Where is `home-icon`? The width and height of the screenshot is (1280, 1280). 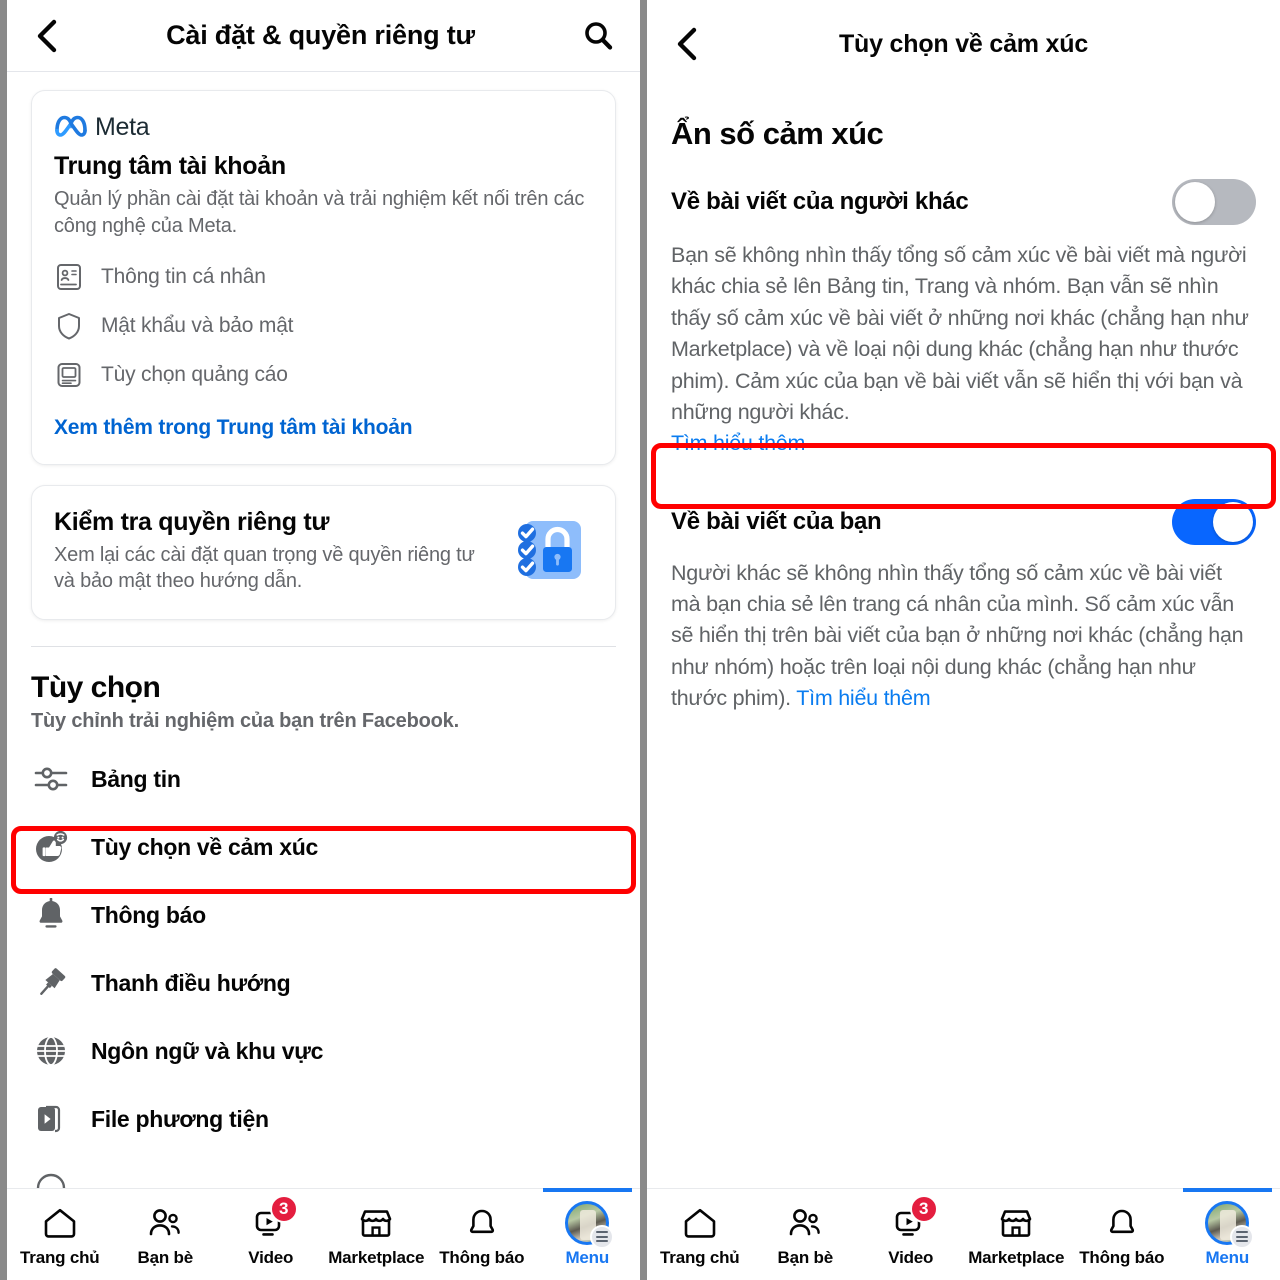 home-icon is located at coordinates (60, 1223).